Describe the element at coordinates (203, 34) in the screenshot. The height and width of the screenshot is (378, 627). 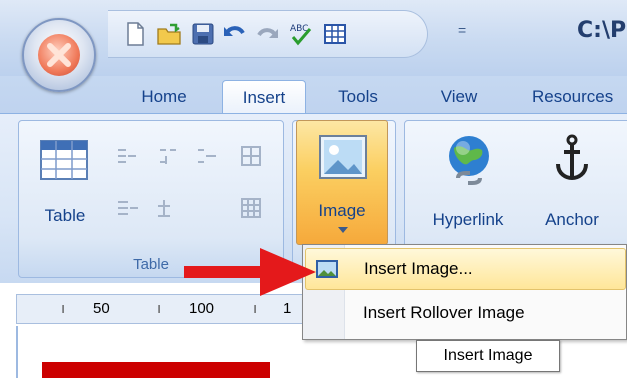
I see `save-icon` at that location.